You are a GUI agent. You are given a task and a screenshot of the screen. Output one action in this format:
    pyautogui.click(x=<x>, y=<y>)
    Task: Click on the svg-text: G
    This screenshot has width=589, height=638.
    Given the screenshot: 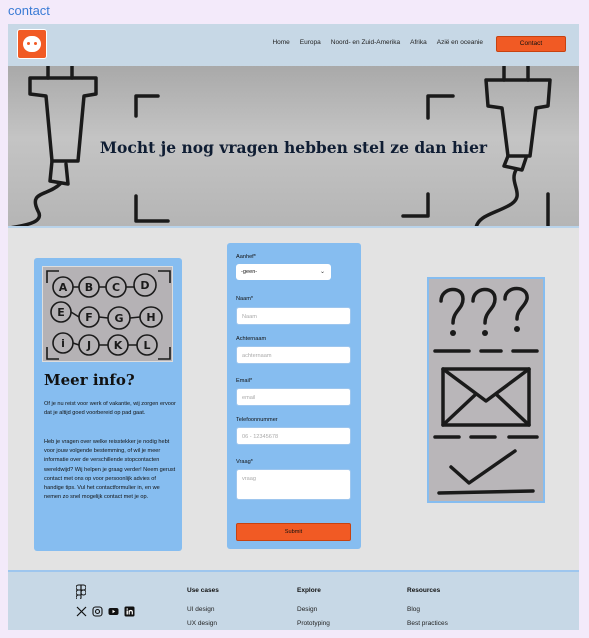 What is the action you would take?
    pyautogui.click(x=118, y=318)
    